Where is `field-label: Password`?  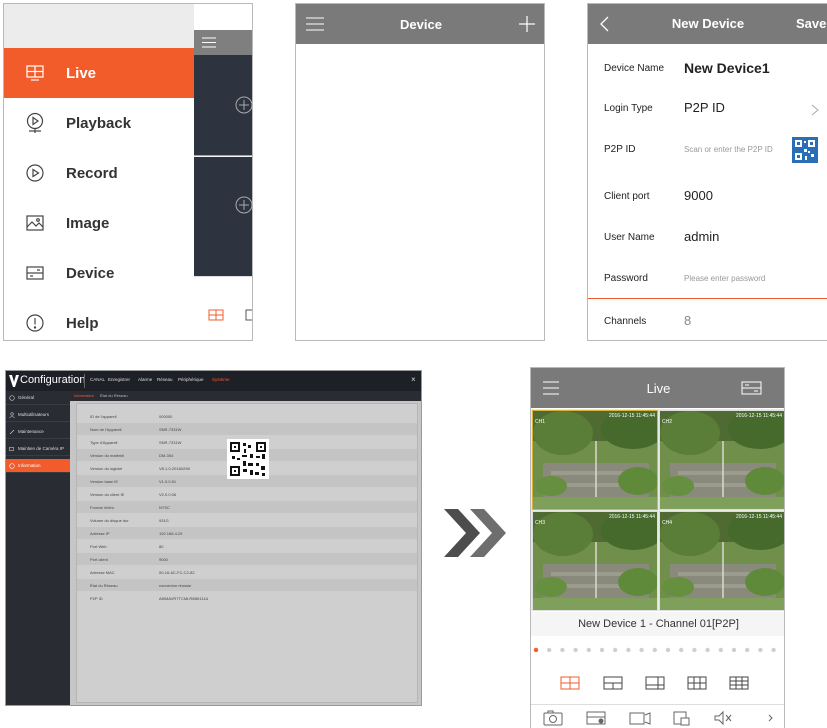 field-label: Password is located at coordinates (626, 278).